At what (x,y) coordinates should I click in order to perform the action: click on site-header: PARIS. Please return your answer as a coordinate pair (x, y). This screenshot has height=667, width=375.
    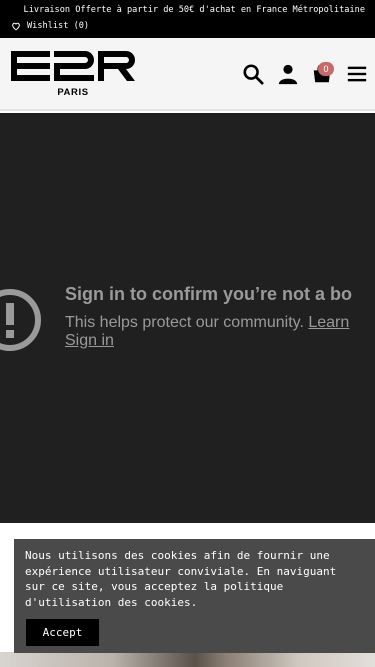
    Looking at the image, I should click on (187, 74).